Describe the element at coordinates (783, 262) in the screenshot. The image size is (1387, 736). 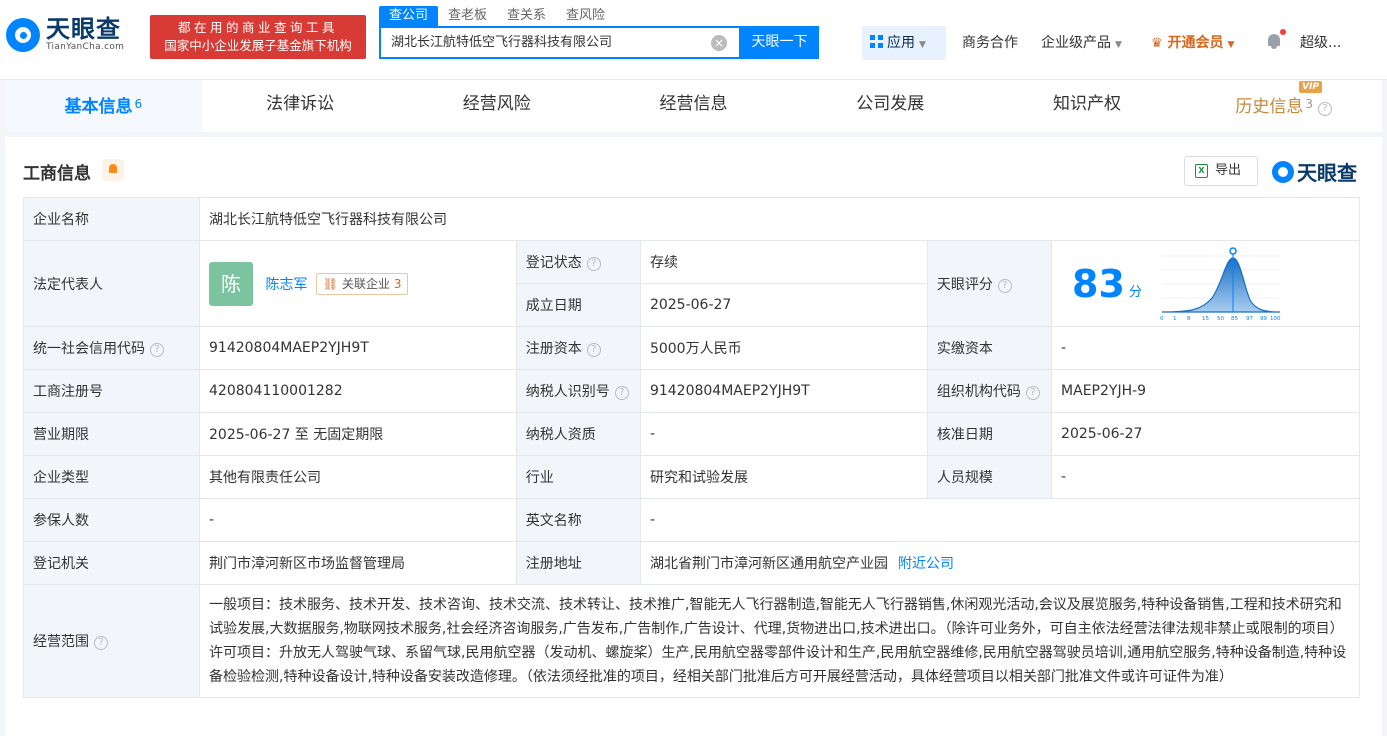
I see `reg-status-value: 存续` at that location.